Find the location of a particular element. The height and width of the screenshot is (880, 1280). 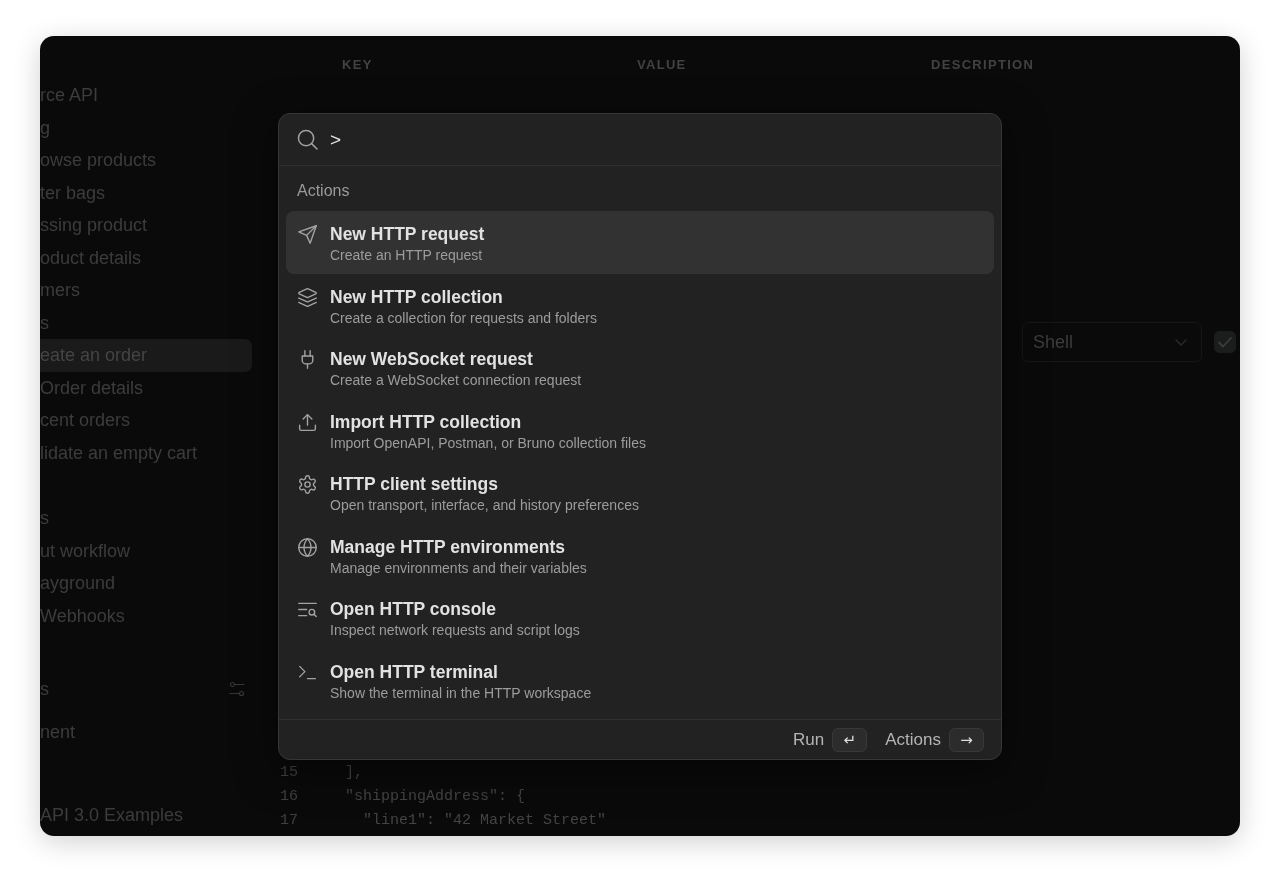

action-label: Run is located at coordinates (809, 739).